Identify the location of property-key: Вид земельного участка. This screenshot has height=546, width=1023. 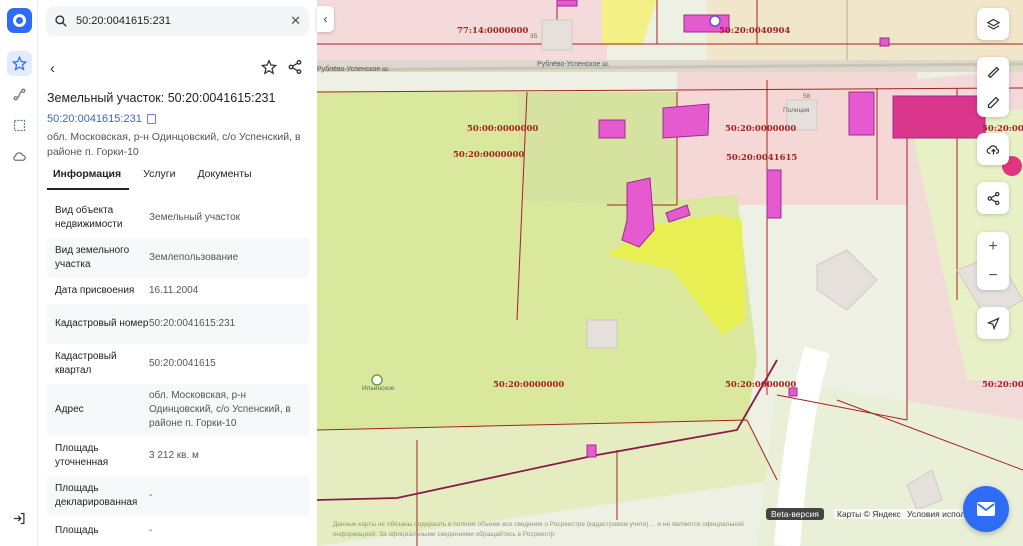
(92, 257).